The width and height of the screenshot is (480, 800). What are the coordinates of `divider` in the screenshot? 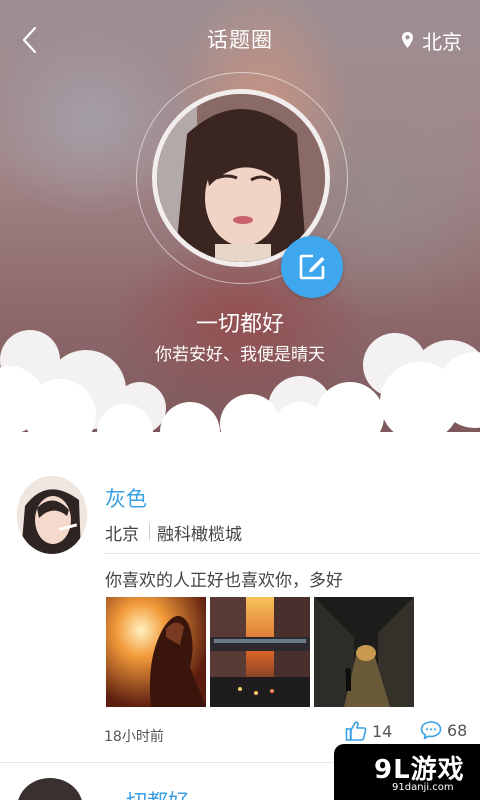 It's located at (292, 553).